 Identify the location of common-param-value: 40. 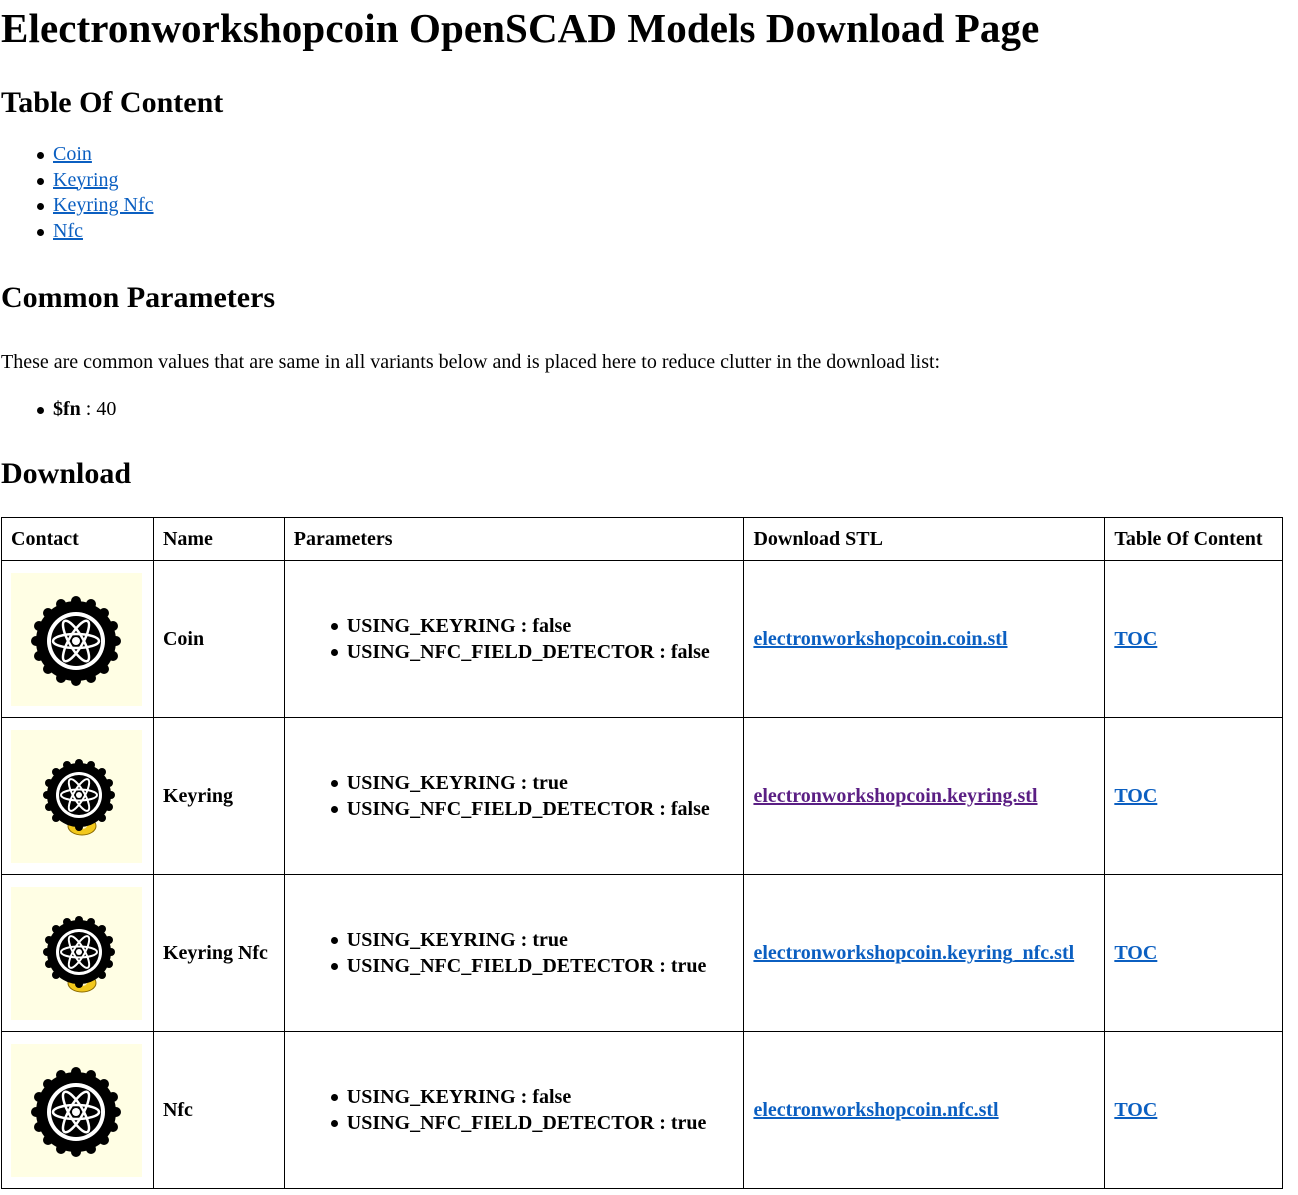
(106, 409).